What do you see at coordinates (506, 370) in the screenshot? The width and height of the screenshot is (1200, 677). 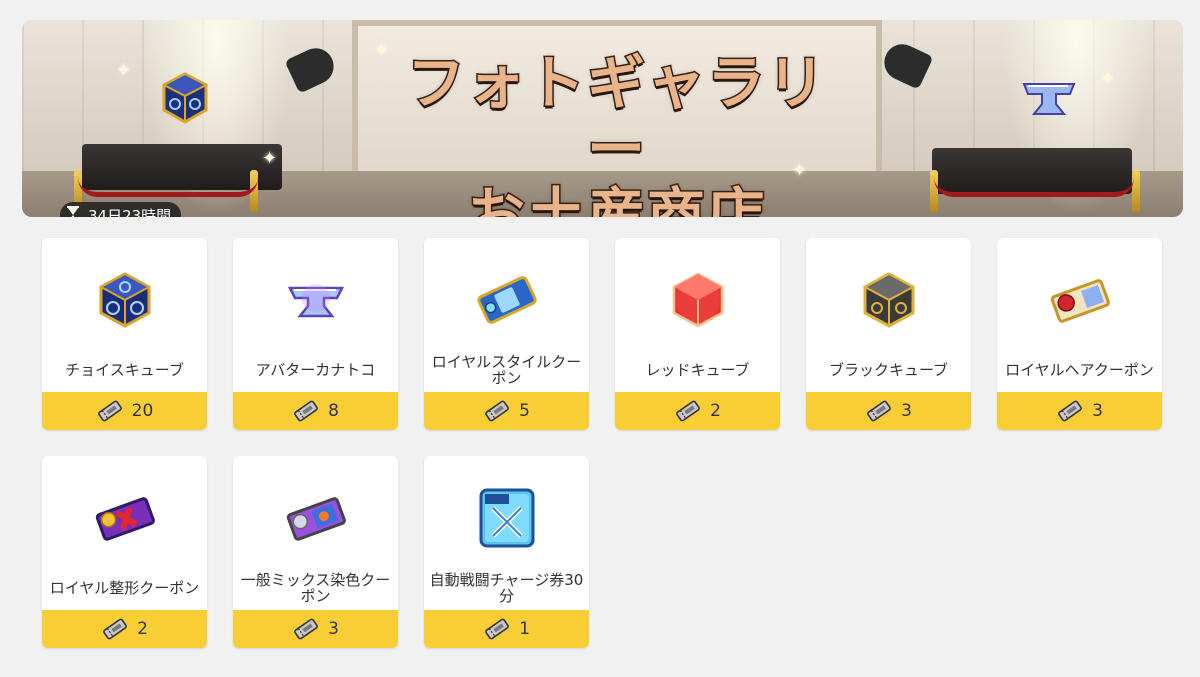 I see `item-name: ロイヤルスタイルクーポン` at bounding box center [506, 370].